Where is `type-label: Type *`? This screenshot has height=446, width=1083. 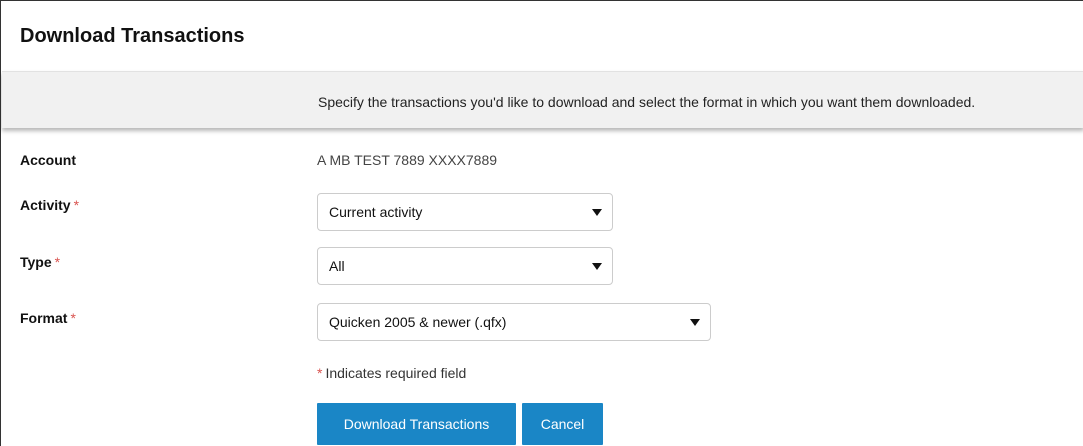
type-label: Type * is located at coordinates (40, 262).